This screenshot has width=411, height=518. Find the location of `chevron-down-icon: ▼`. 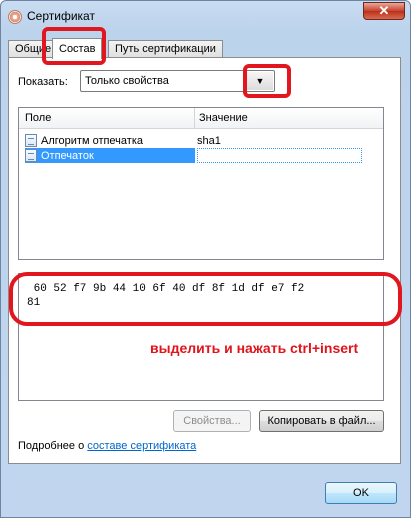

chevron-down-icon: ▼ is located at coordinates (259, 81).